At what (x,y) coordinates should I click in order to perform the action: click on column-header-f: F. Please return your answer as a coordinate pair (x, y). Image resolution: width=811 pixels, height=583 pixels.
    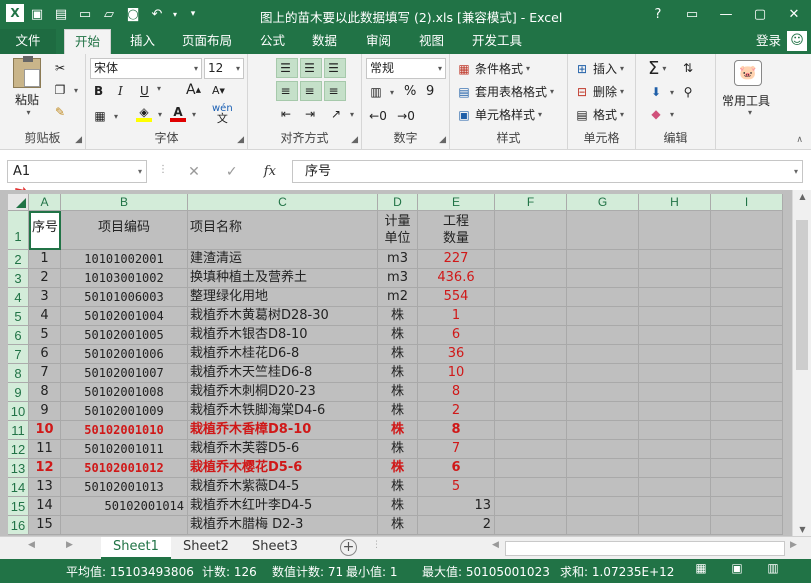
    Looking at the image, I should click on (531, 202).